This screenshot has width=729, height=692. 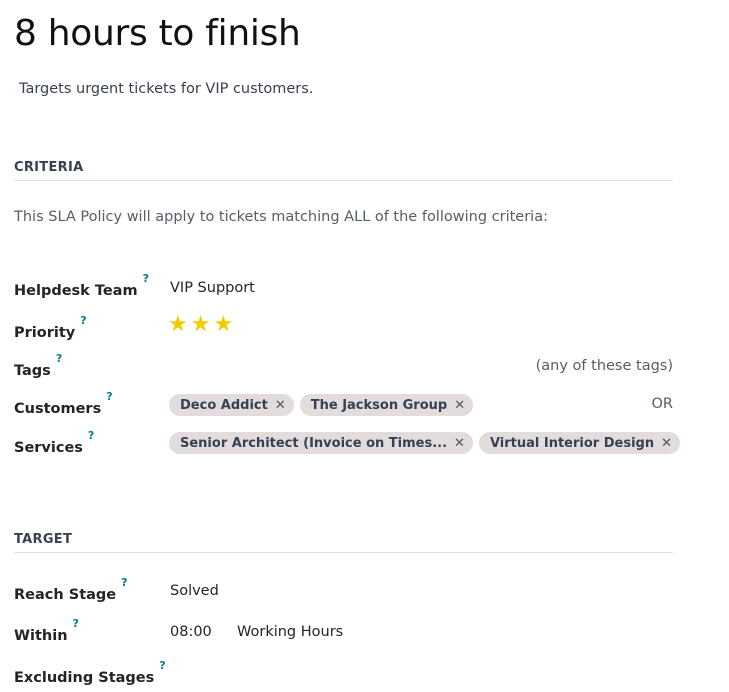 What do you see at coordinates (48, 447) in the screenshot?
I see `services-label-text: Services` at bounding box center [48, 447].